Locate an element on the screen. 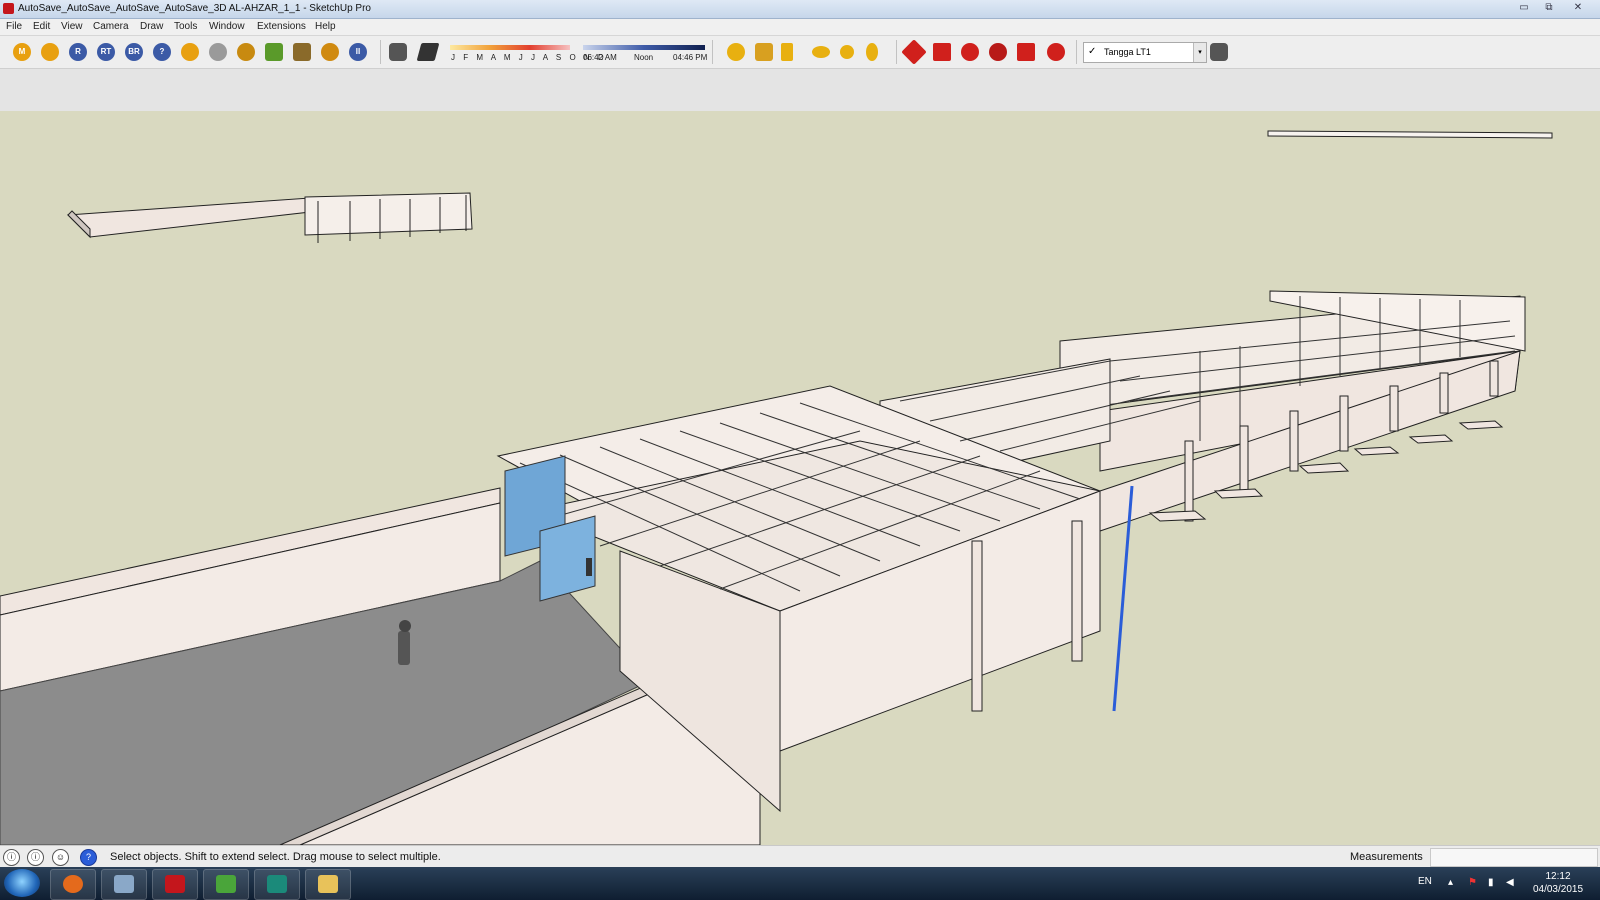 The image size is (1600, 900). distant-slab is located at coordinates (1410, 134).